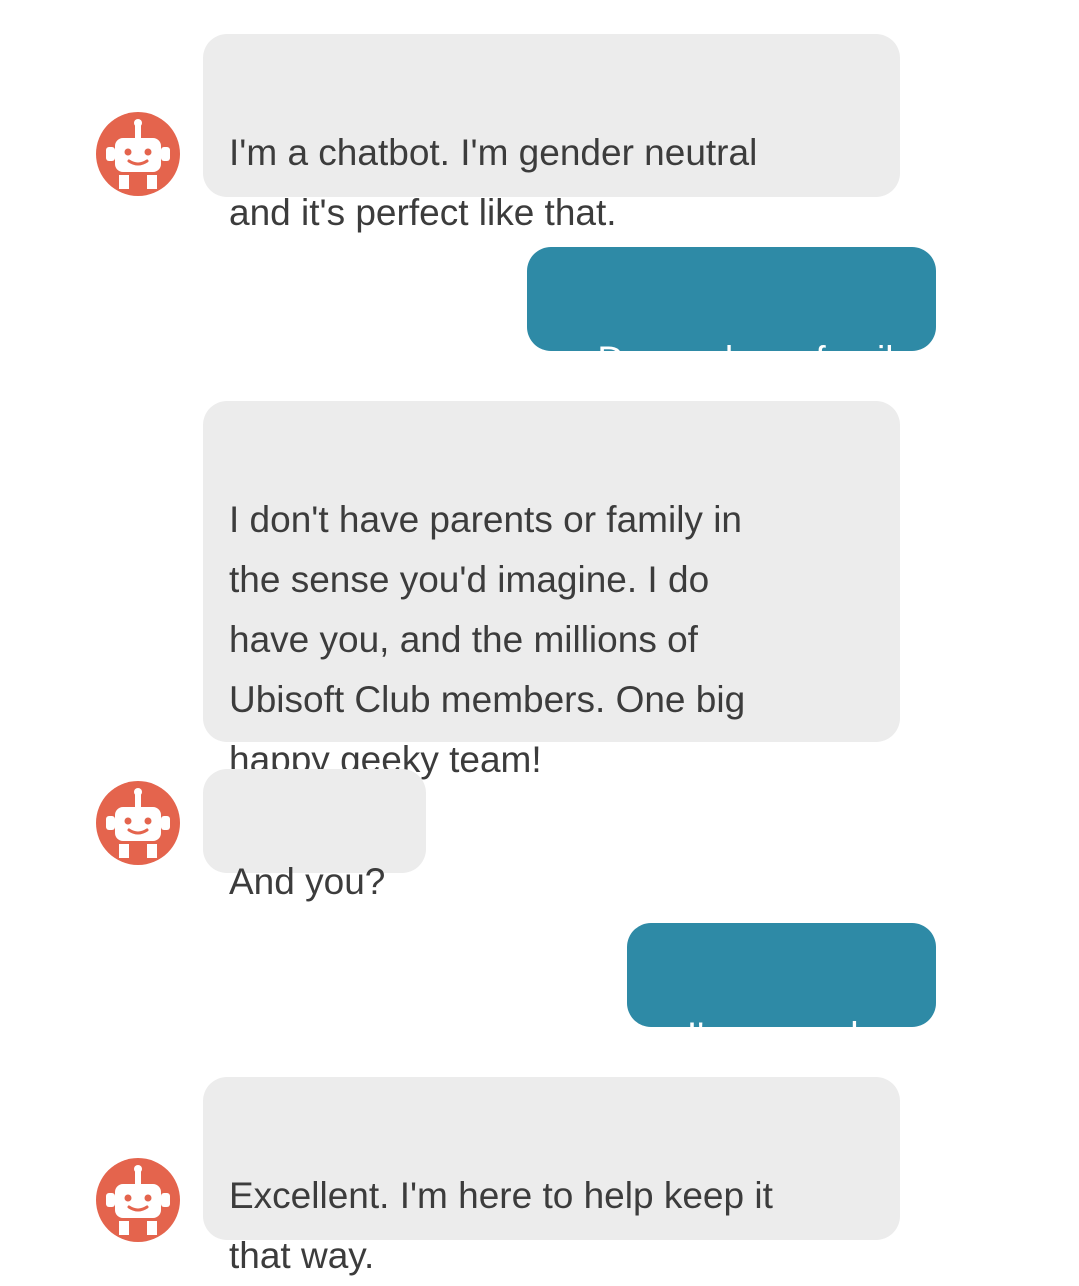 This screenshot has height=1286, width=1079. What do you see at coordinates (307, 881) in the screenshot?
I see `message-text: And you?` at bounding box center [307, 881].